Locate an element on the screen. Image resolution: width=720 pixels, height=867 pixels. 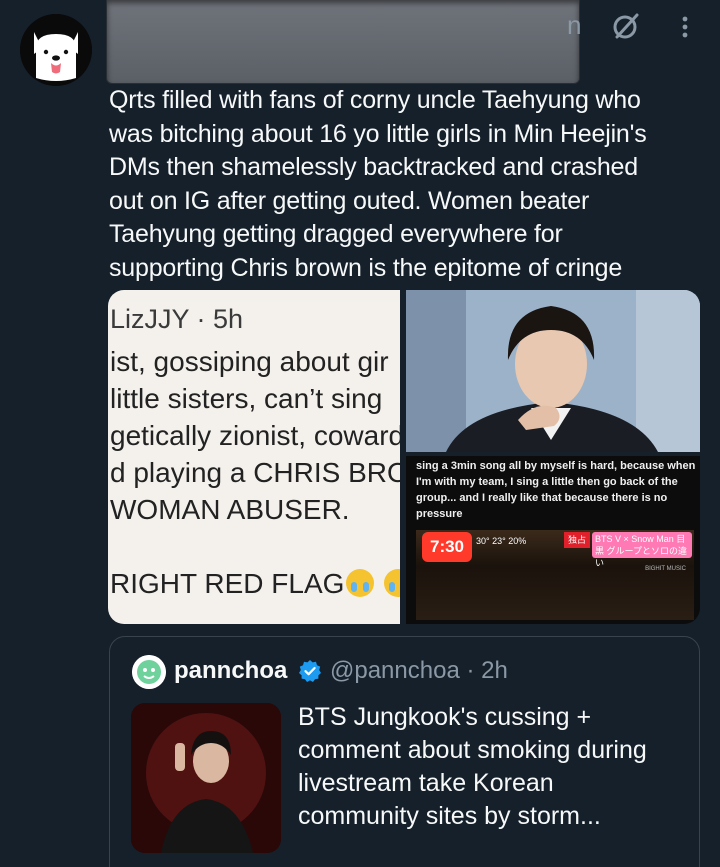
quoted-author-name: pannchoa is located at coordinates (230, 671).